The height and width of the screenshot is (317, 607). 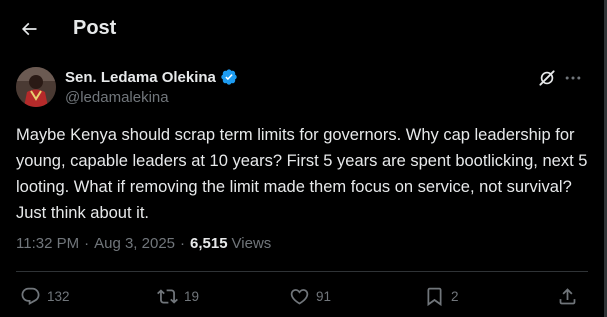 What do you see at coordinates (30, 296) in the screenshot?
I see `reply-icon` at bounding box center [30, 296].